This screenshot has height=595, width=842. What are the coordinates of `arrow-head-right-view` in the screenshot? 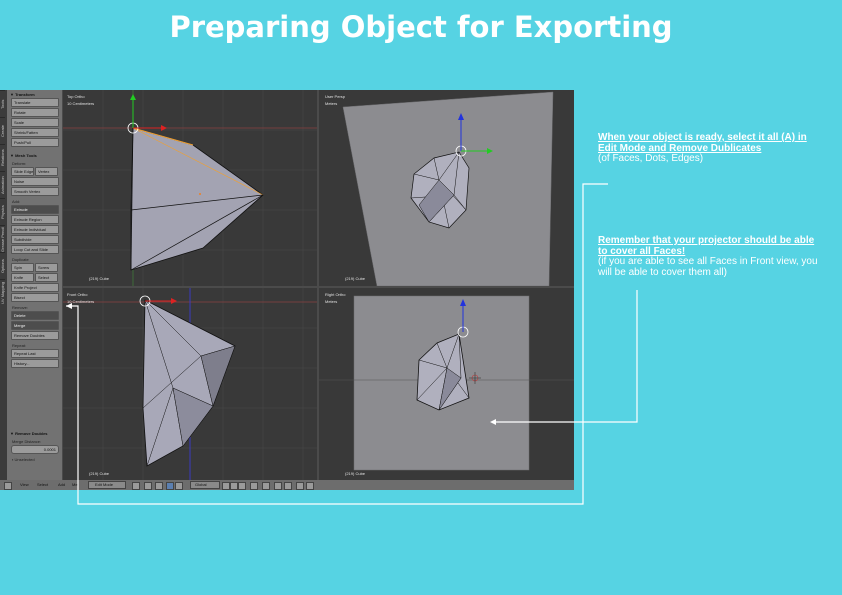 It's located at (493, 422).